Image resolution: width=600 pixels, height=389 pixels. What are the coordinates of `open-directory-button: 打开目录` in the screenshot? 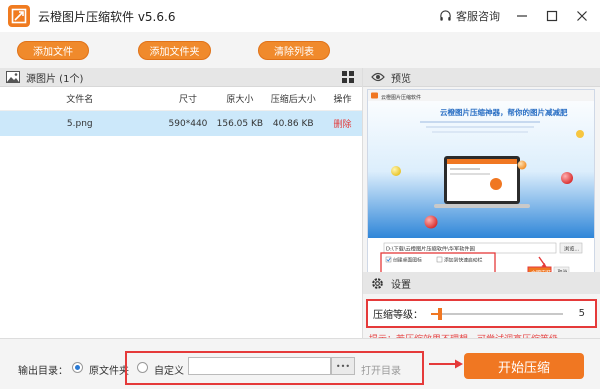 It's located at (381, 369).